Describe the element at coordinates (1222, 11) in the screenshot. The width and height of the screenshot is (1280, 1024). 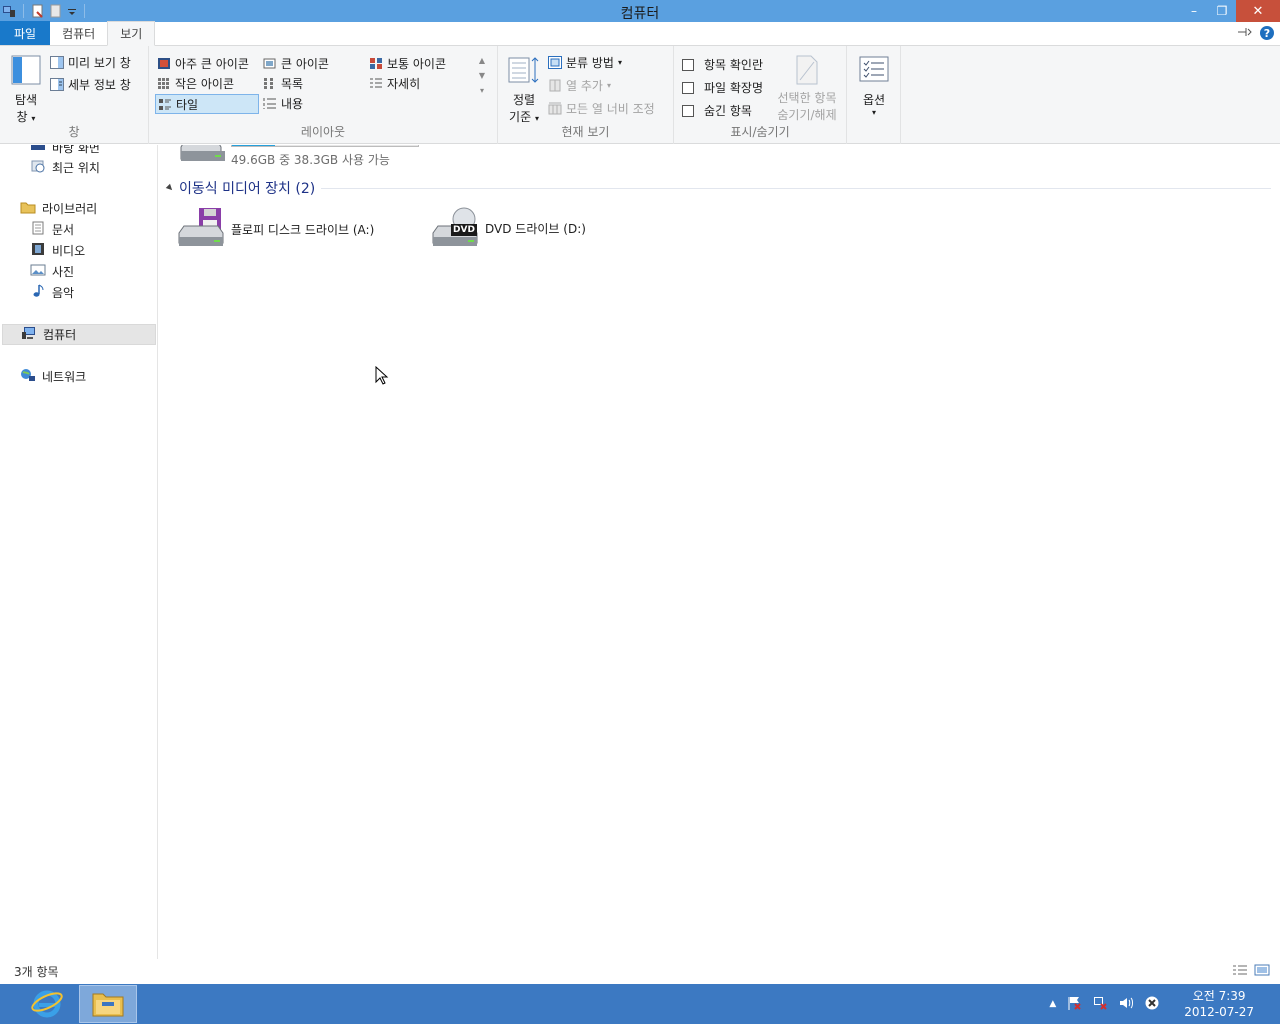
I see `restore-button: ❐` at that location.